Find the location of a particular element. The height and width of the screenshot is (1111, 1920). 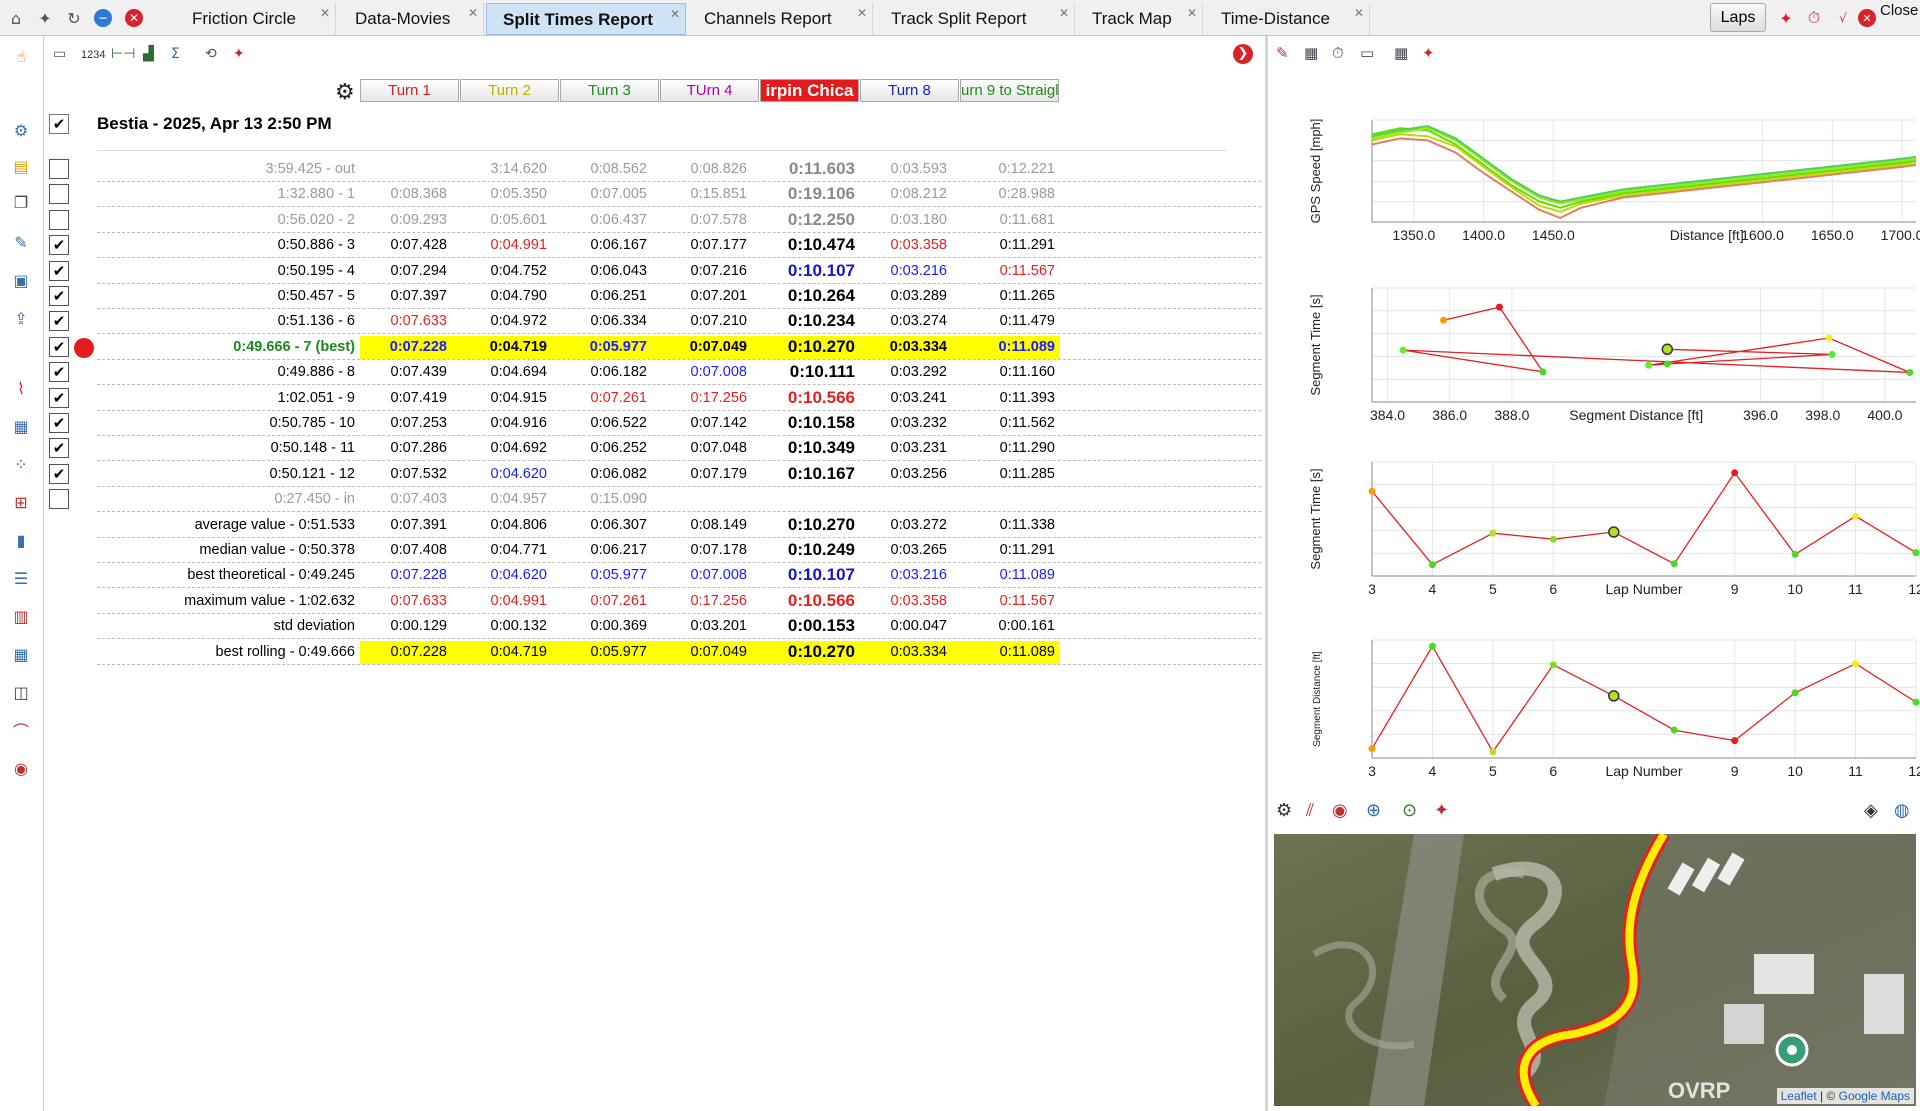

channel-icon: ⌒ is located at coordinates (21, 730).